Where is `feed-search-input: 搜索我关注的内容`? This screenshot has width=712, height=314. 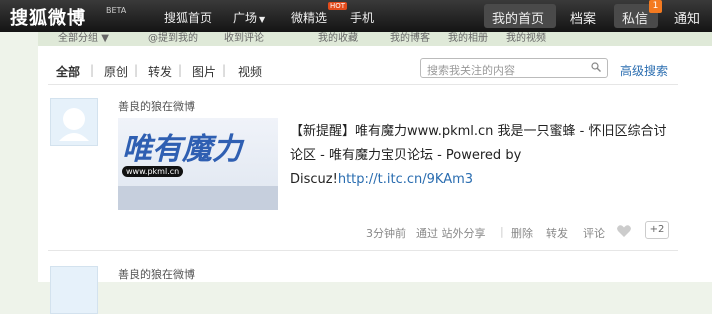
feed-search-input: 搜索我关注的内容 is located at coordinates (514, 68).